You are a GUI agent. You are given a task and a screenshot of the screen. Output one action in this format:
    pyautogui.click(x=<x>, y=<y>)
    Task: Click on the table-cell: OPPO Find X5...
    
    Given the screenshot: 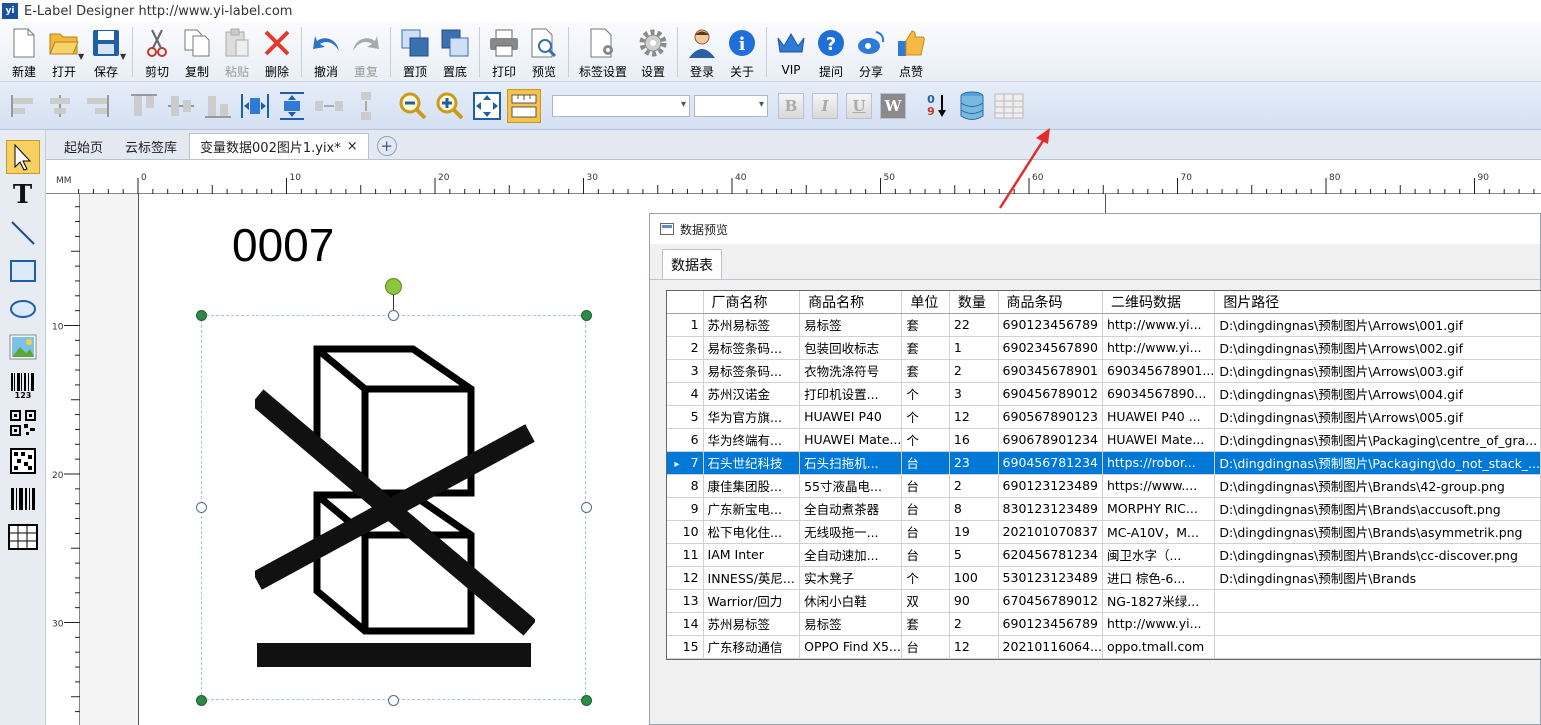 What is the action you would take?
    pyautogui.click(x=851, y=647)
    